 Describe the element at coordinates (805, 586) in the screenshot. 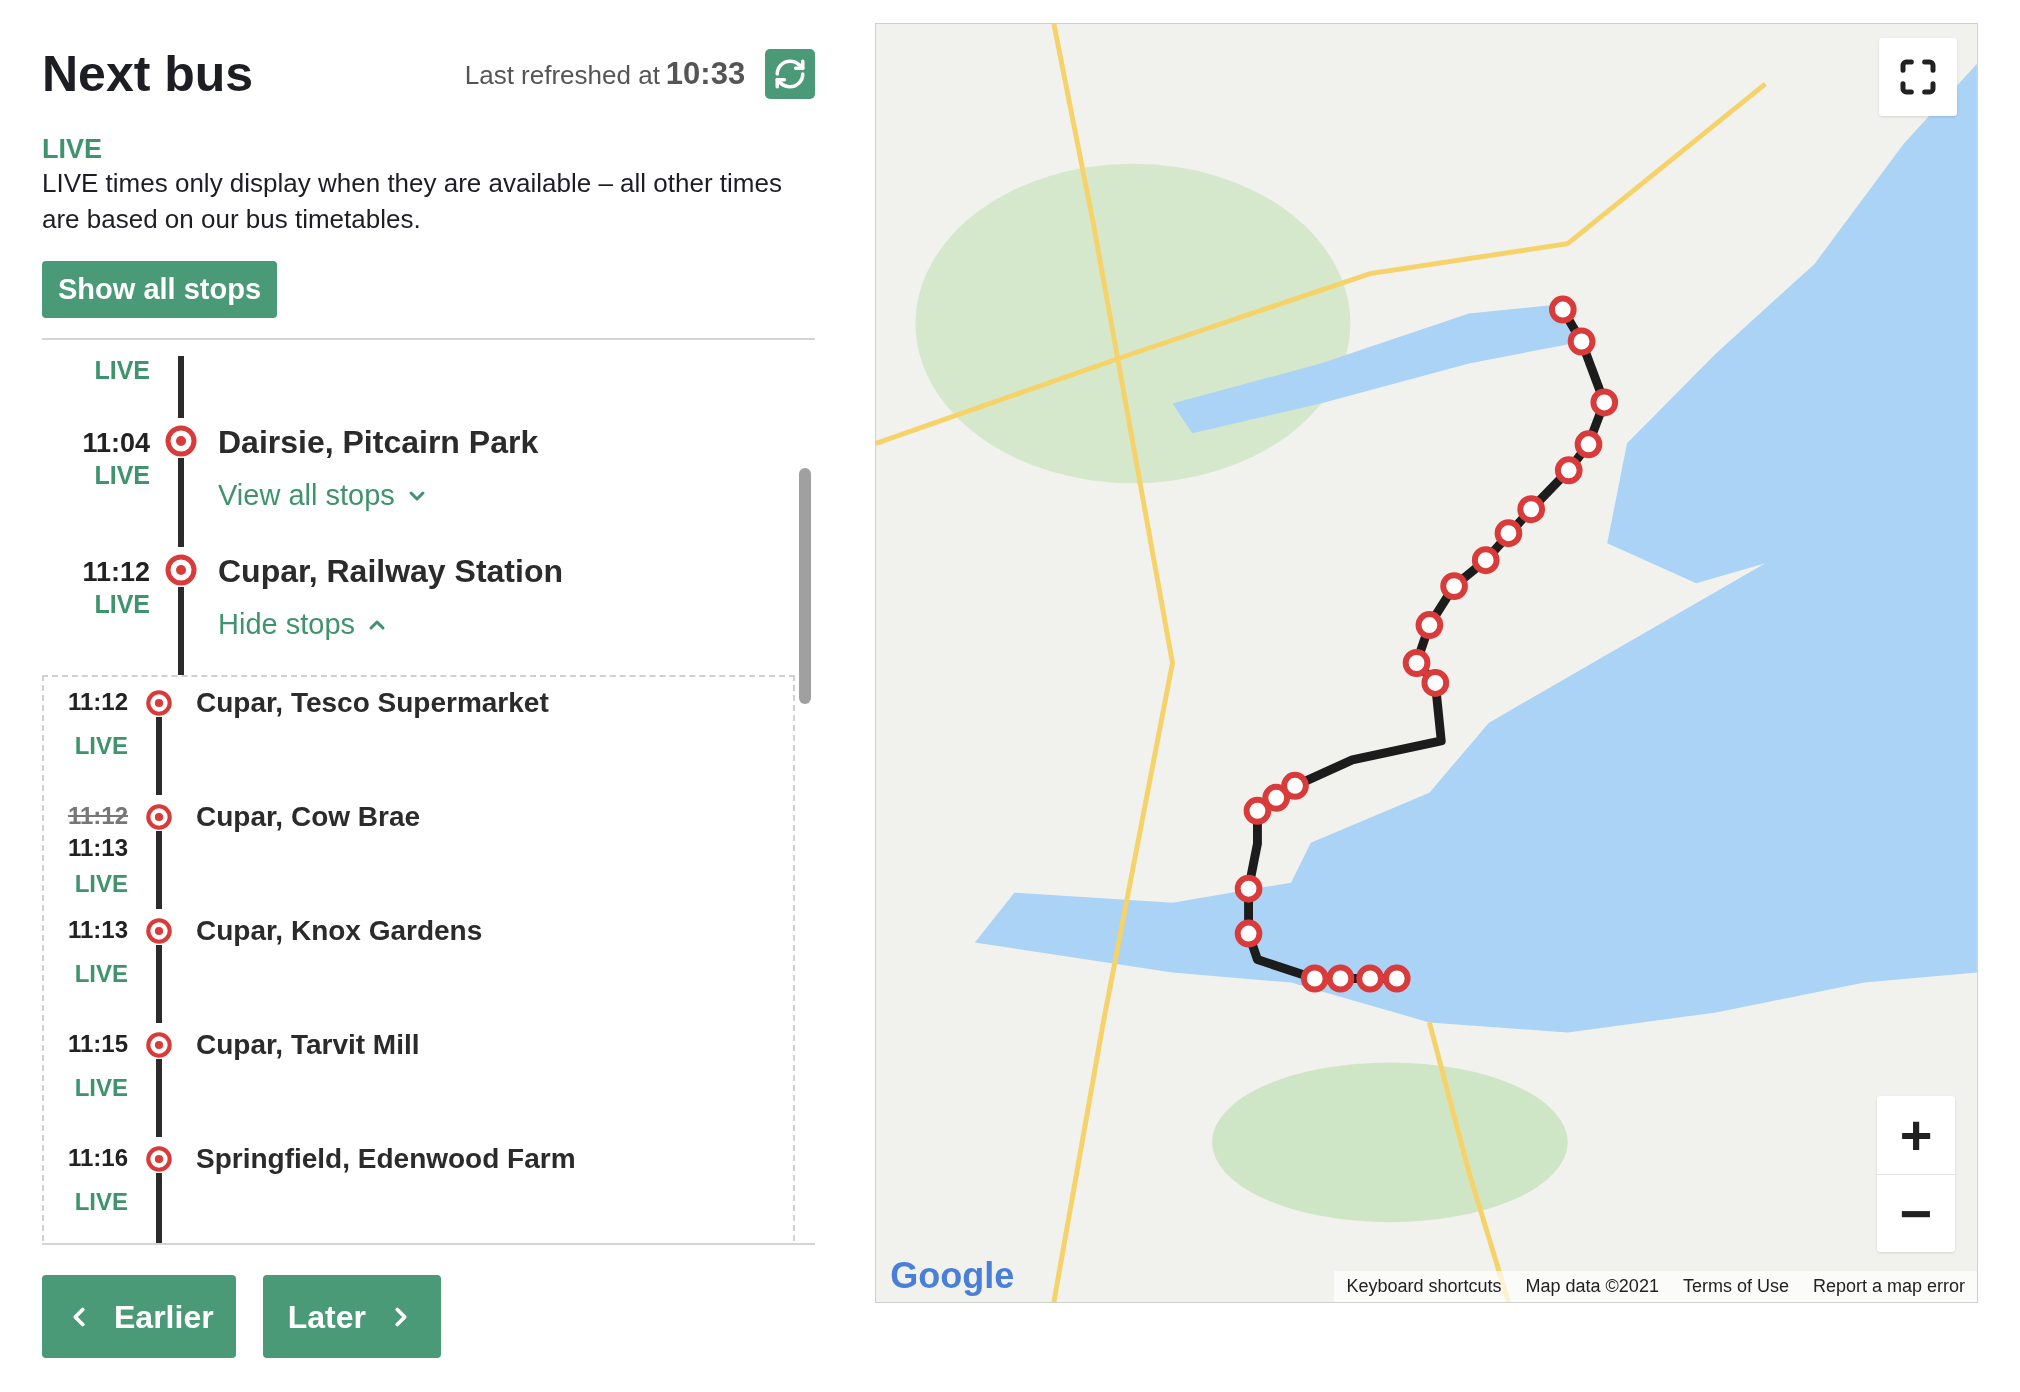

I see `scrollbar` at that location.